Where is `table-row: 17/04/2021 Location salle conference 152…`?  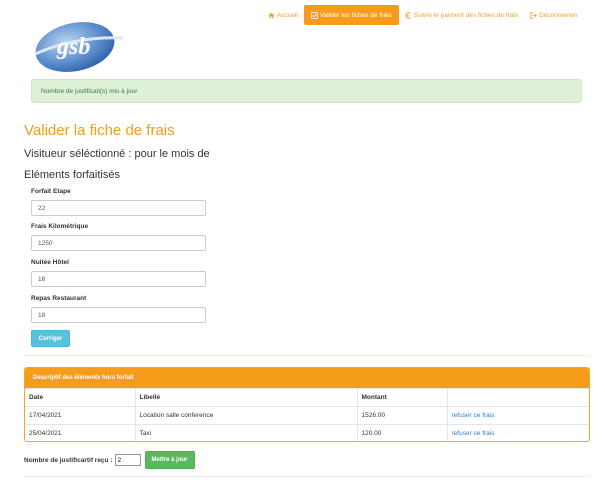 table-row: 17/04/2021 Location salle conference 152… is located at coordinates (307, 415).